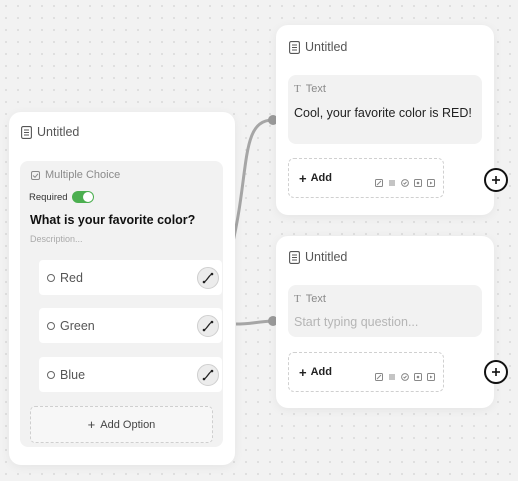 The image size is (518, 481). I want to click on text-card-2-title: Untitled, so click(326, 257).